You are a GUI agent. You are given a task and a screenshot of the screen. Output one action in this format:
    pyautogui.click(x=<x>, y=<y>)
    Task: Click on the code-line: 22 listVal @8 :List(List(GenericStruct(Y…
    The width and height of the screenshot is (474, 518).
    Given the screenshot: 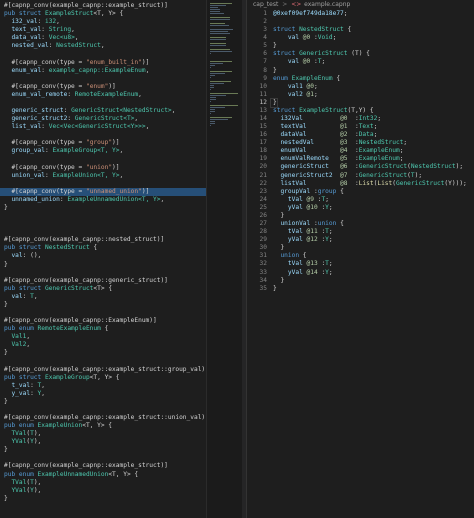 What is the action you would take?
    pyautogui.click(x=357, y=184)
    